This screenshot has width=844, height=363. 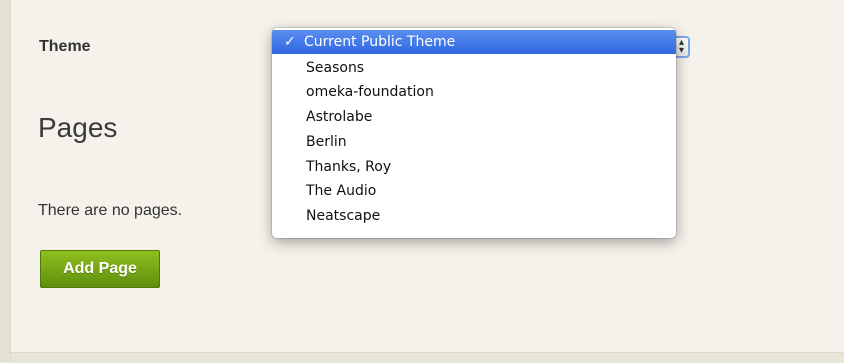 What do you see at coordinates (474, 92) in the screenshot?
I see `theme-option-omeka-foundation: omeka-foundation` at bounding box center [474, 92].